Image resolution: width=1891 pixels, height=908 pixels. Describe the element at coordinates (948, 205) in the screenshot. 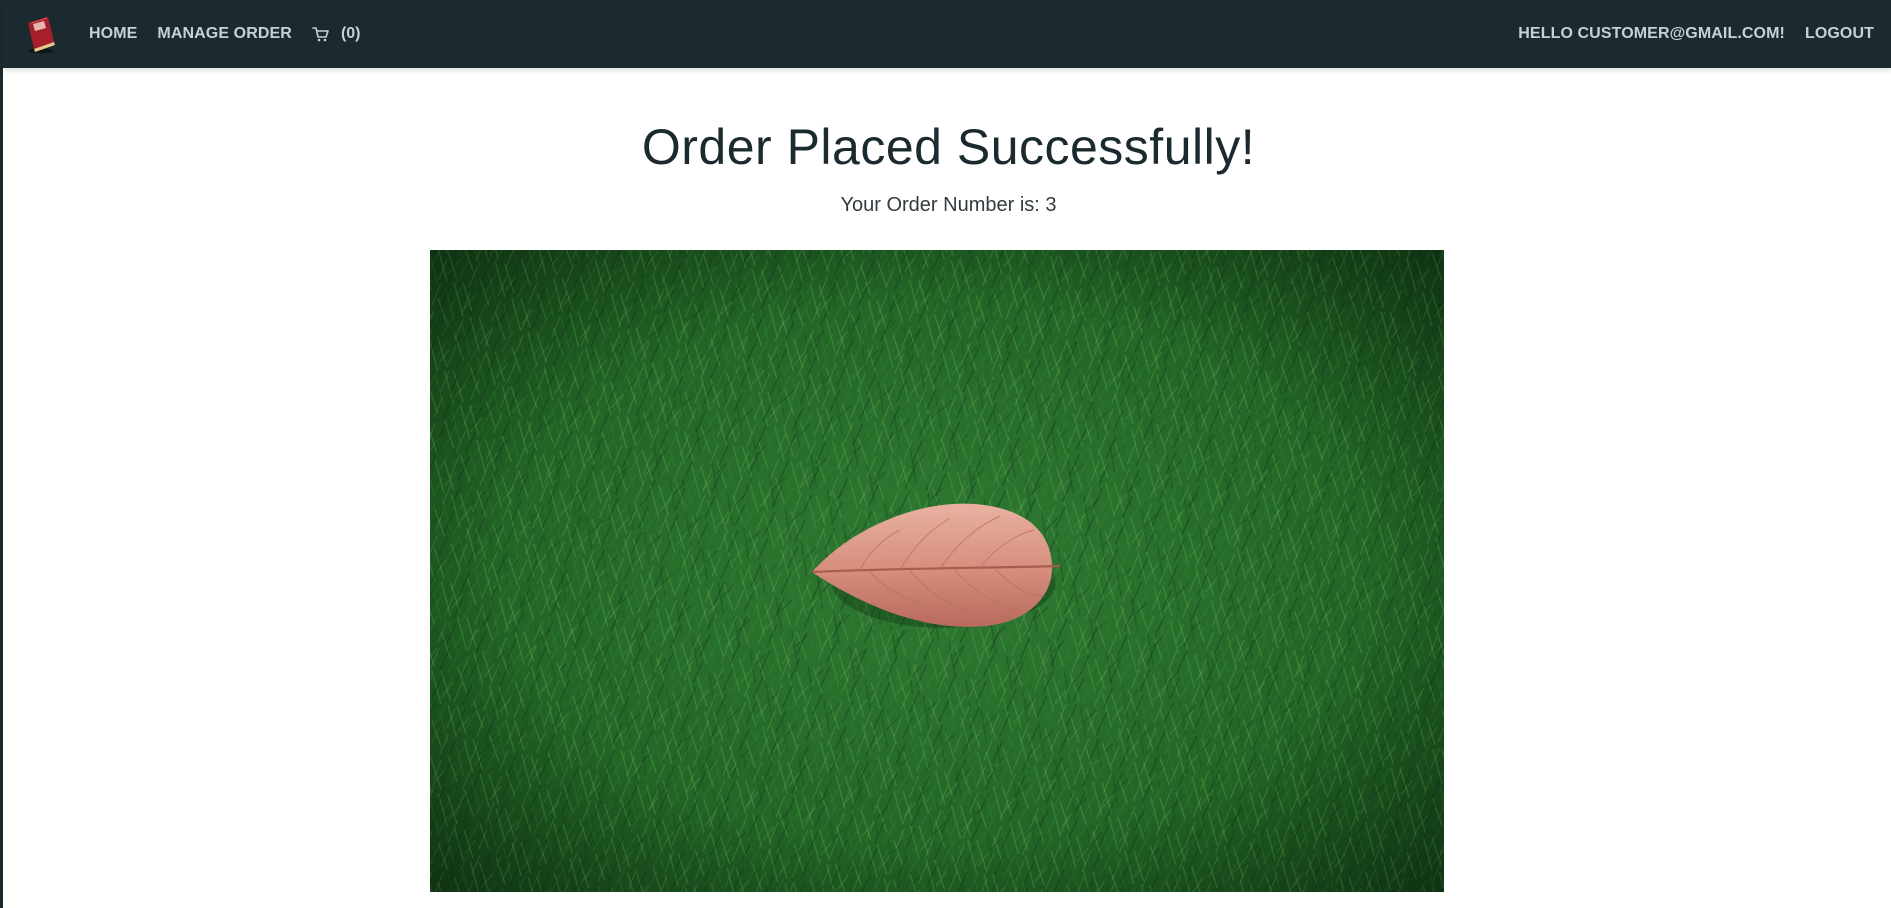

I see `order-number-text: Your Order Number is: 3` at that location.